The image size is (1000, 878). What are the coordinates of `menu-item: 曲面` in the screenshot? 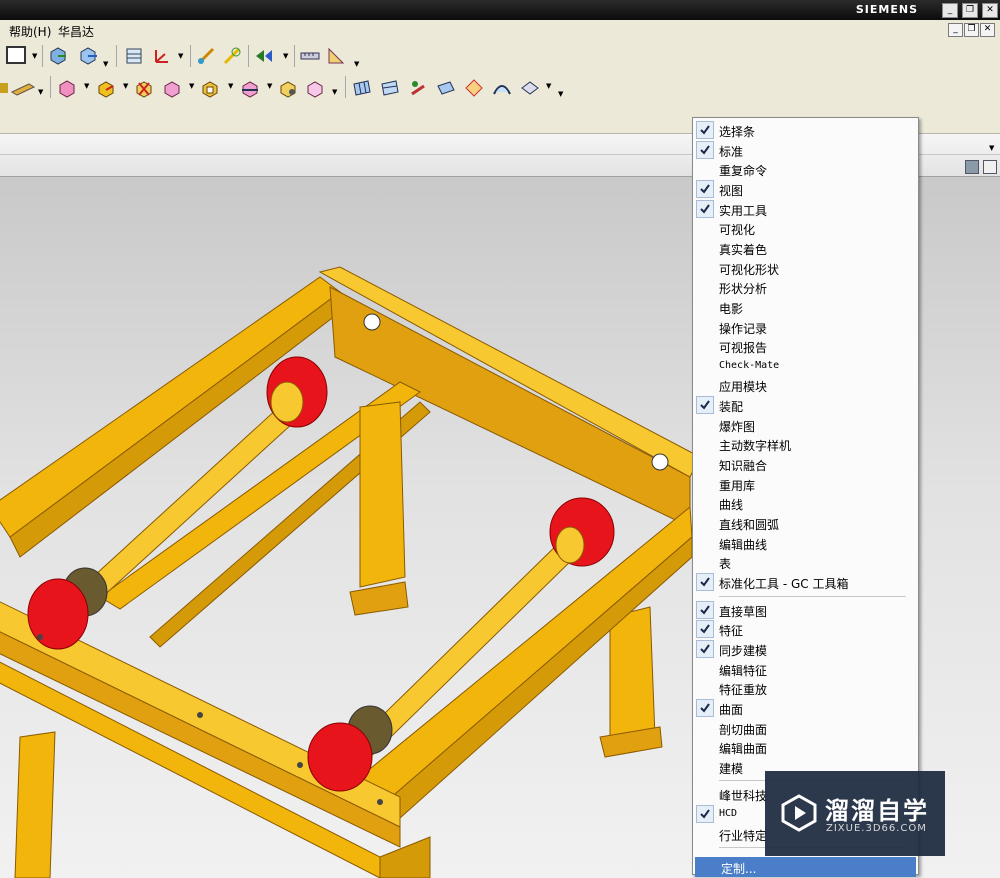 It's located at (805, 708).